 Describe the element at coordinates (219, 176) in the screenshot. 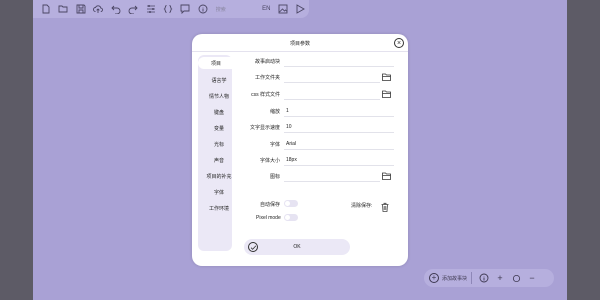

I see `sidebar-item-project-extras: 项目的补充` at that location.